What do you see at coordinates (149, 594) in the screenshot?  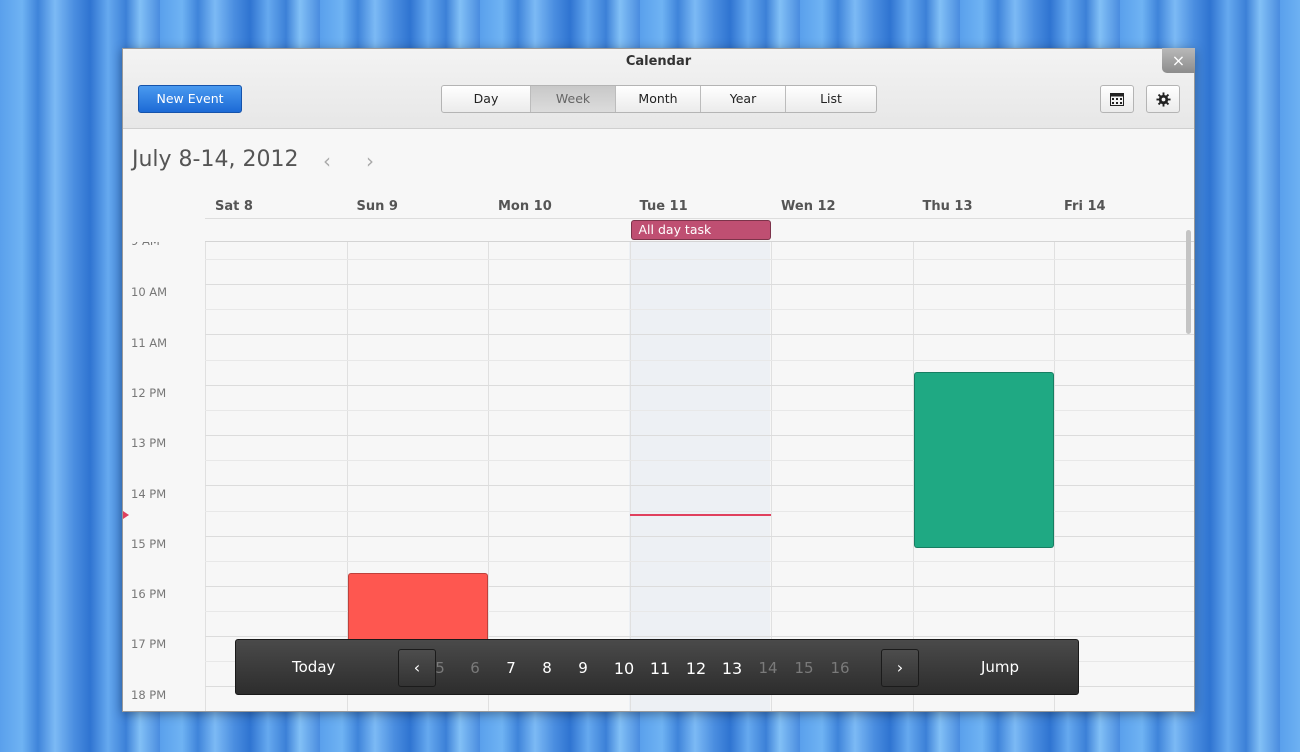 I see `hour-label: 16 PM` at bounding box center [149, 594].